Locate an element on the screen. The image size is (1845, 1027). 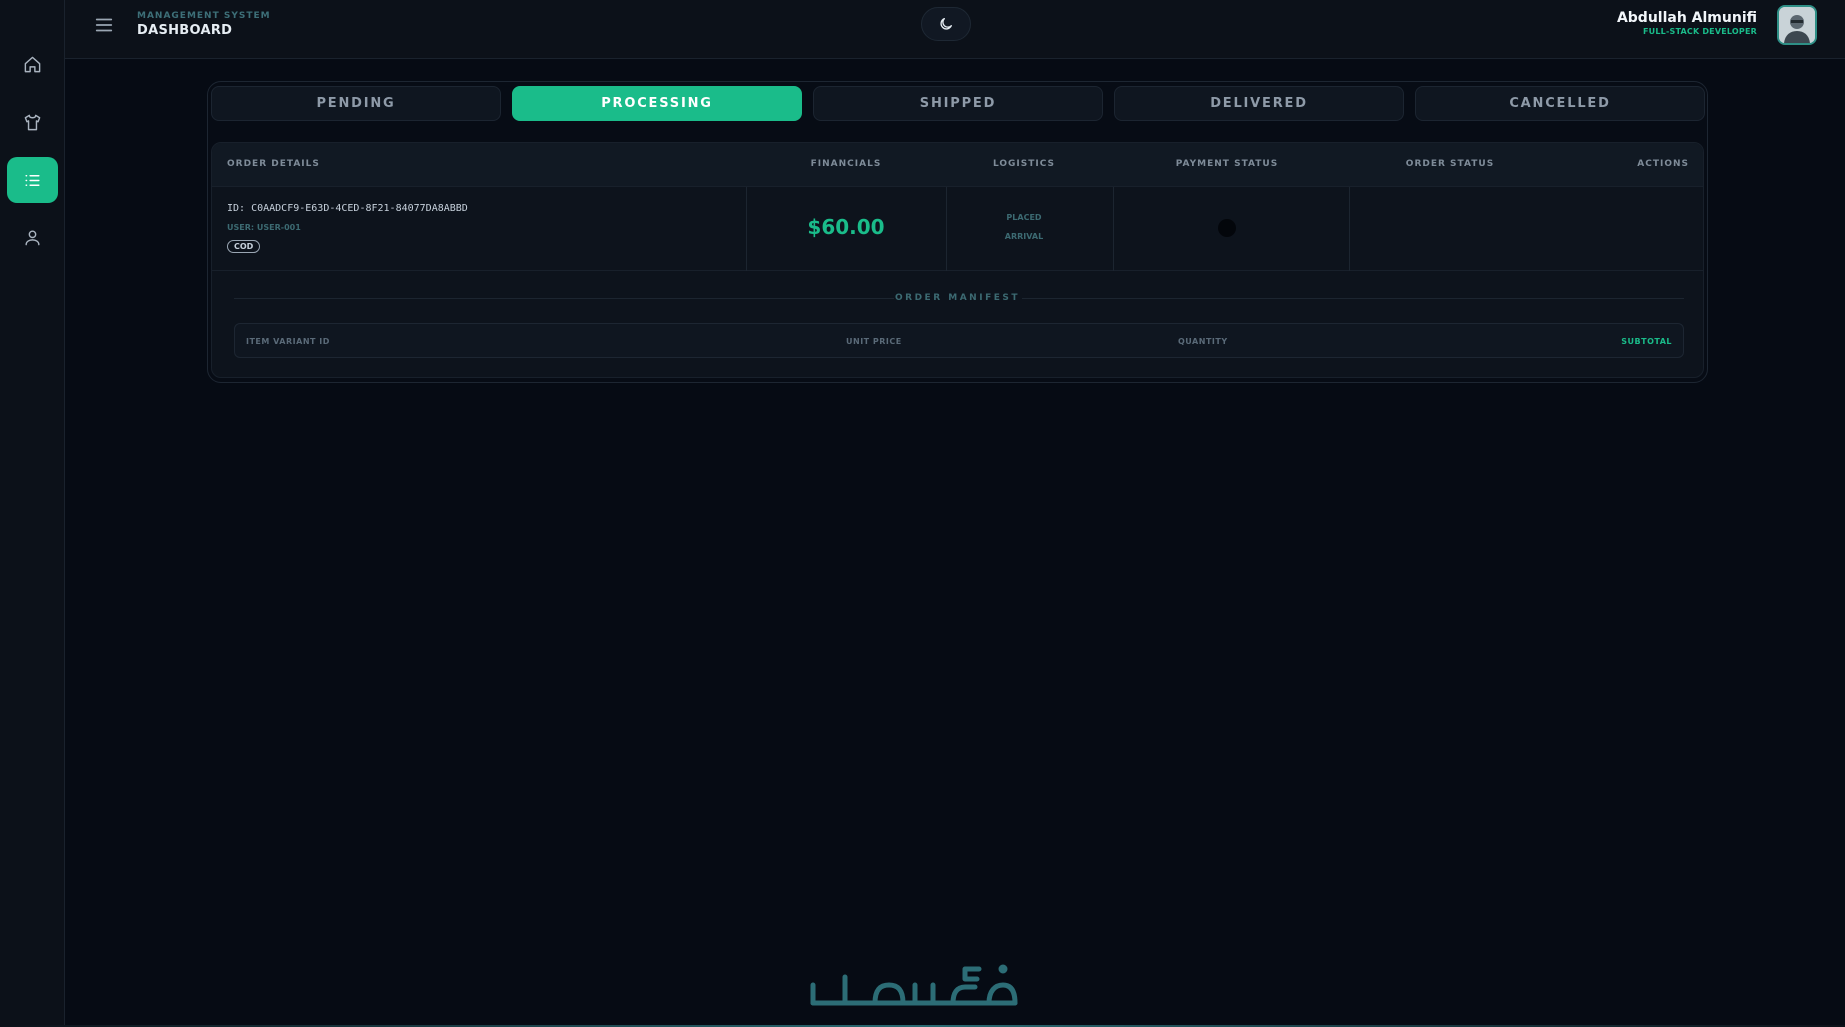
manifest-header-subtotal: SUBTOTAL is located at coordinates (1646, 341).